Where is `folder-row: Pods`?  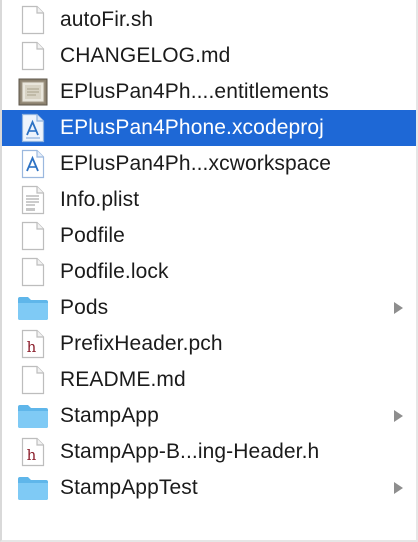 folder-row: Pods is located at coordinates (209, 308).